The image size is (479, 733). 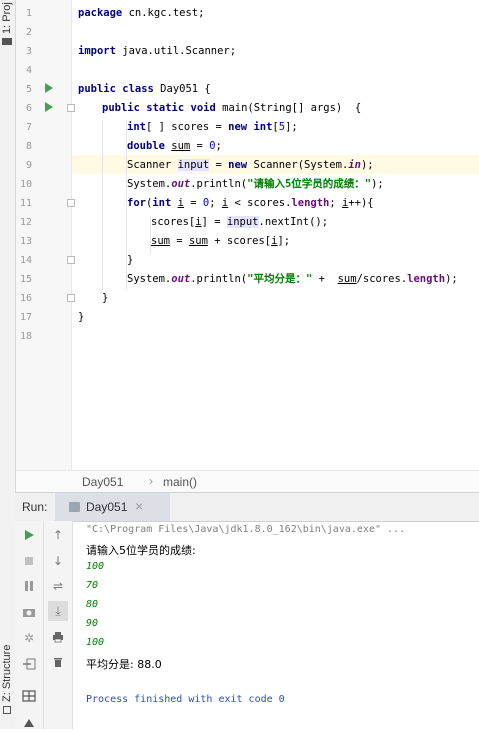 I want to click on line-number: 17, so click(x=25, y=317).